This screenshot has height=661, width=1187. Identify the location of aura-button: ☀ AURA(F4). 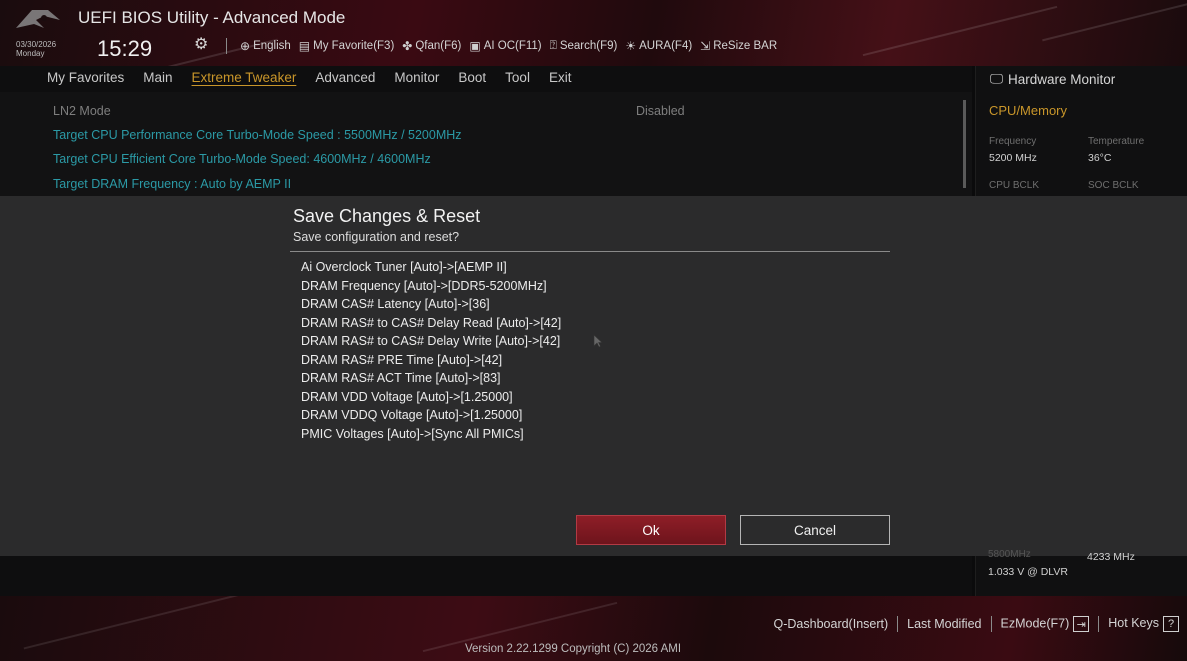
(658, 45).